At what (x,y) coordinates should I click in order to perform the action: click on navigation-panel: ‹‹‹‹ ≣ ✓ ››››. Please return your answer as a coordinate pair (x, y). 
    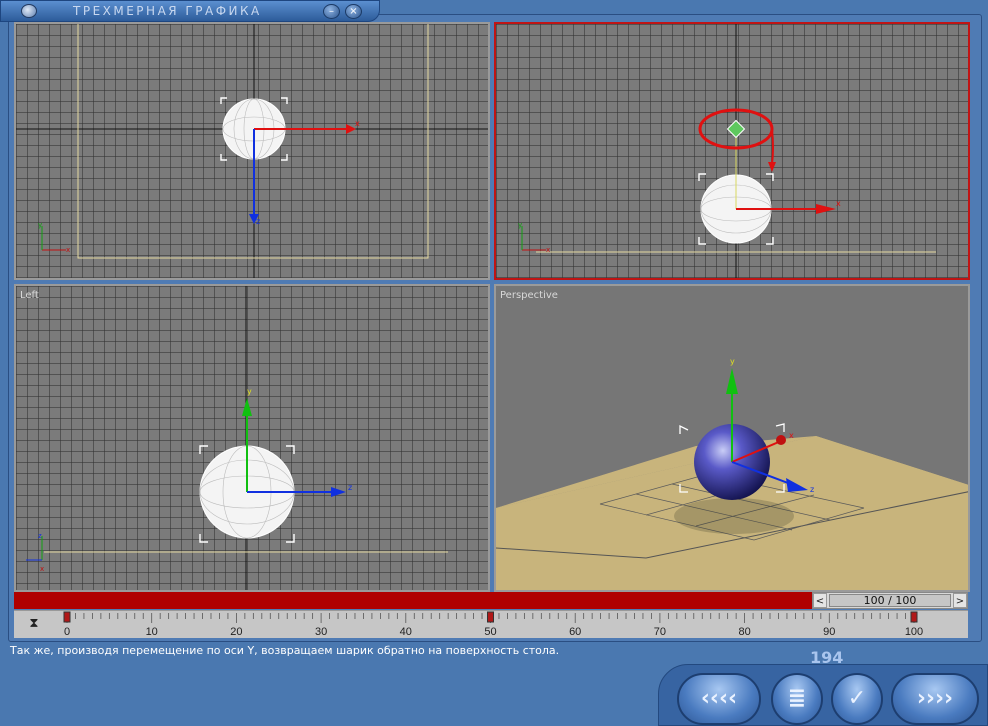
    Looking at the image, I should click on (823, 695).